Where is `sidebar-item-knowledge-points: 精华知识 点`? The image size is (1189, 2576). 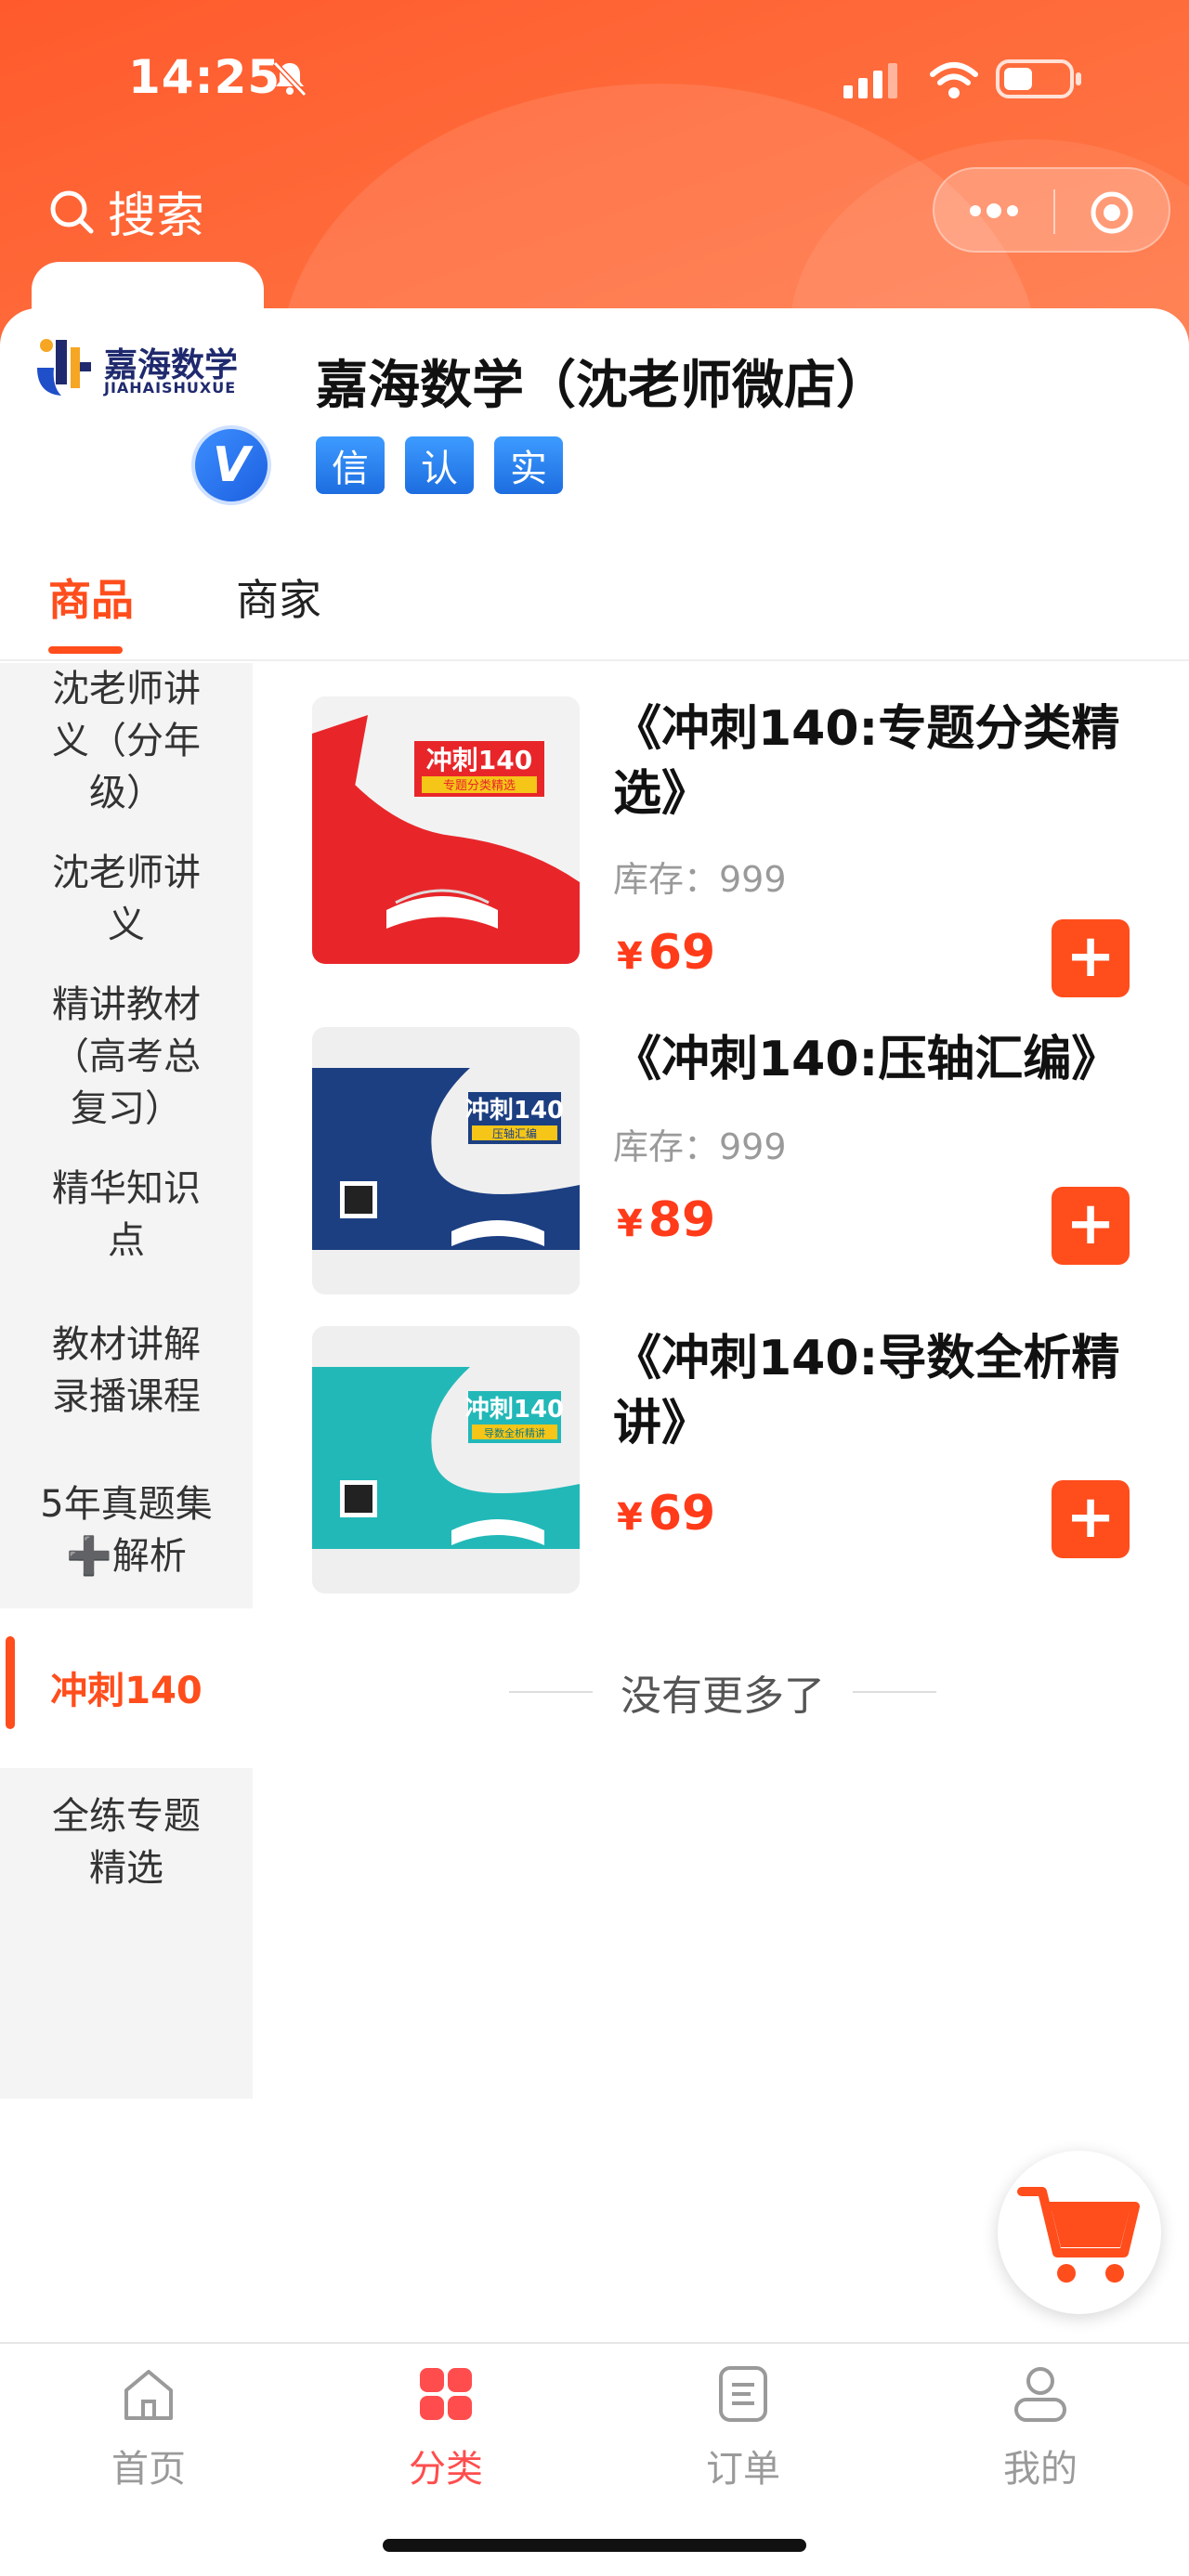
sidebar-item-knowledge-points: 精华知识 点 is located at coordinates (126, 1215).